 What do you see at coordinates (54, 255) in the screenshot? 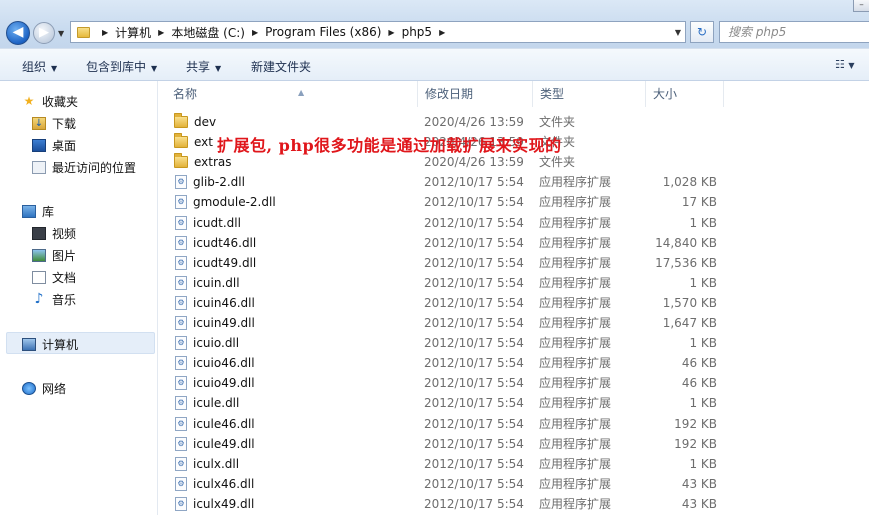
I see `nav-pictures: 图片` at bounding box center [54, 255].